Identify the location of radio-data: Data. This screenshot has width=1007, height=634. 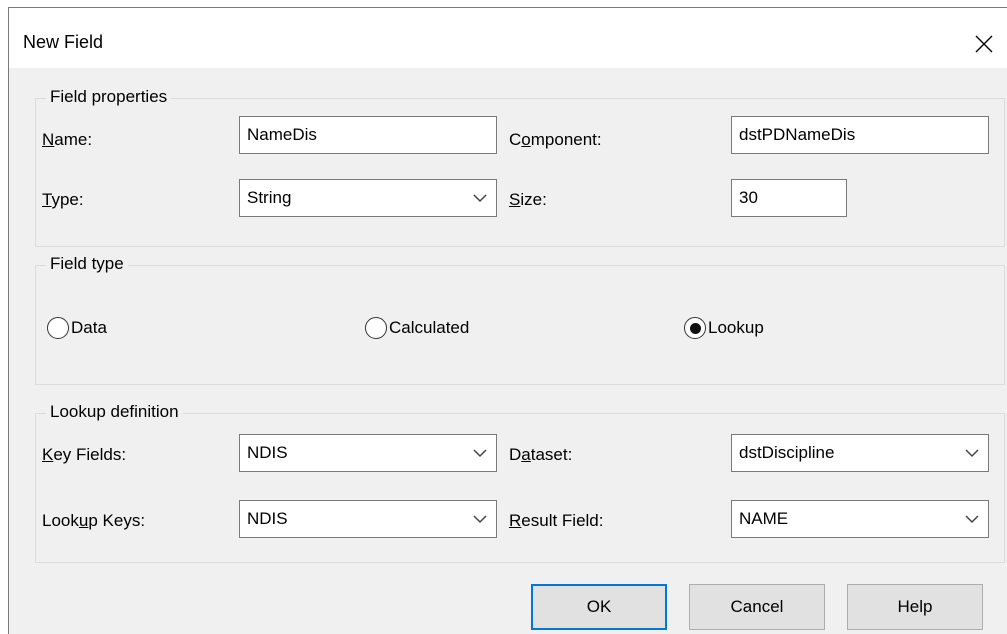
(77, 328).